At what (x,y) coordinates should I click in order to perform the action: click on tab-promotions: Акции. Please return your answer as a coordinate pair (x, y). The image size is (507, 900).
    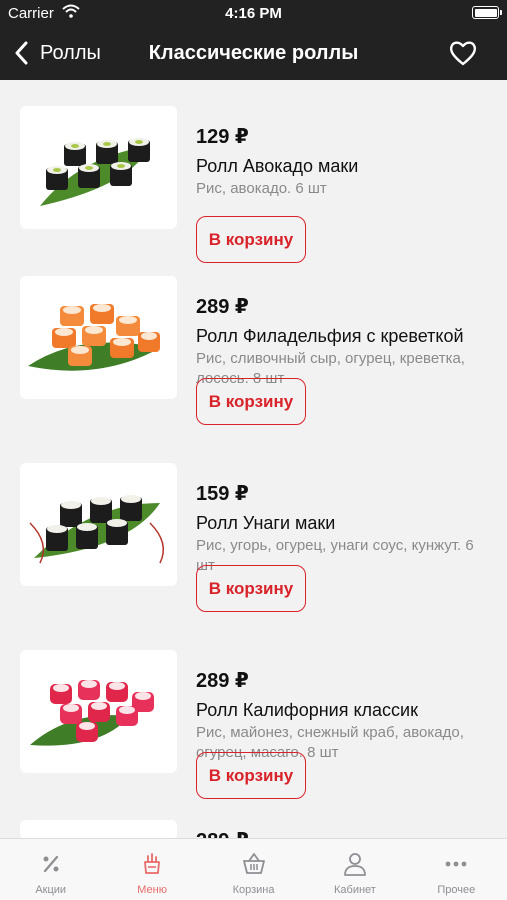
    Looking at the image, I should click on (50, 869).